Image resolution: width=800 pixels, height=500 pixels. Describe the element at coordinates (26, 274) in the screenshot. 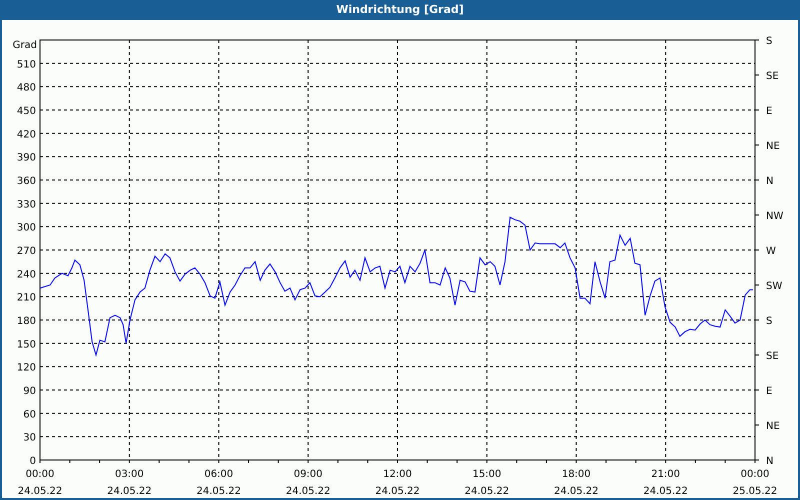

I see `y-tick-label: 240` at that location.